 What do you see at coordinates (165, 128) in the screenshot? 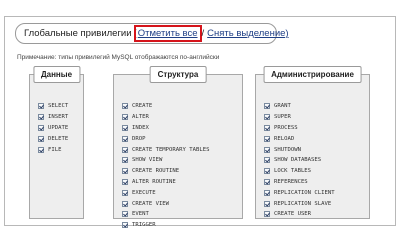
I see `privilege-item: INDEX` at bounding box center [165, 128].